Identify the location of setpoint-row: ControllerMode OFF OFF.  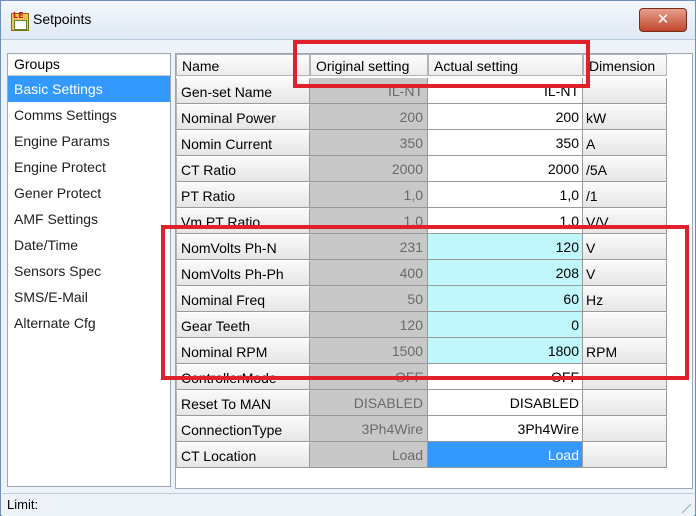
(434, 377).